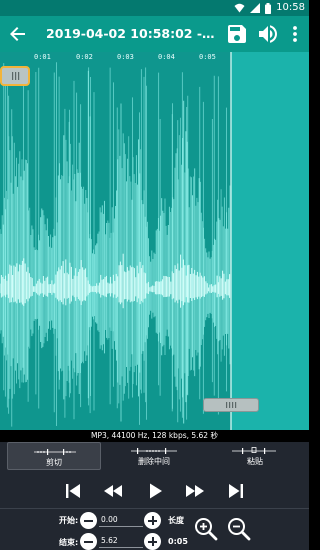 The height and width of the screenshot is (550, 320). I want to click on start-decrement-button, so click(88, 520).